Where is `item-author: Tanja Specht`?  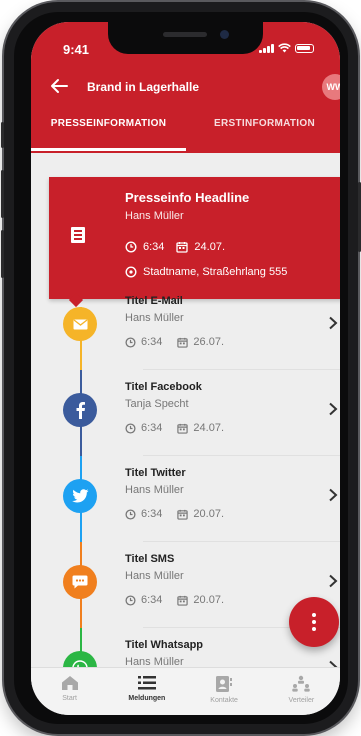
item-author: Tanja Specht is located at coordinates (157, 404).